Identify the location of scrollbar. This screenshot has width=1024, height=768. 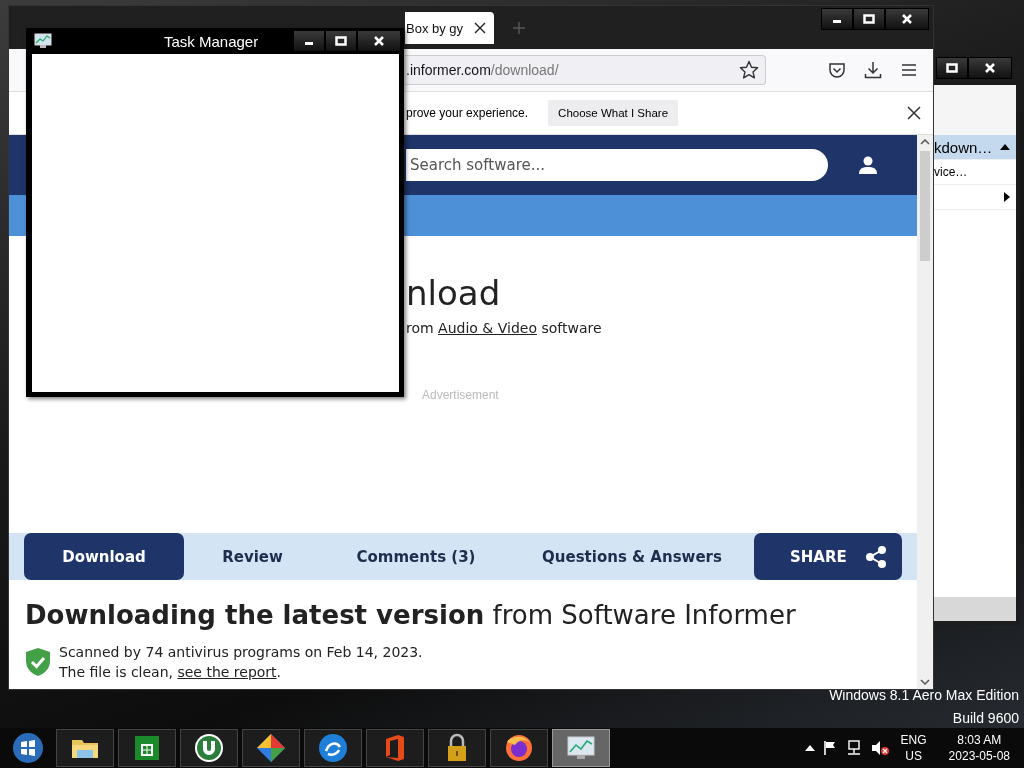
(925, 412).